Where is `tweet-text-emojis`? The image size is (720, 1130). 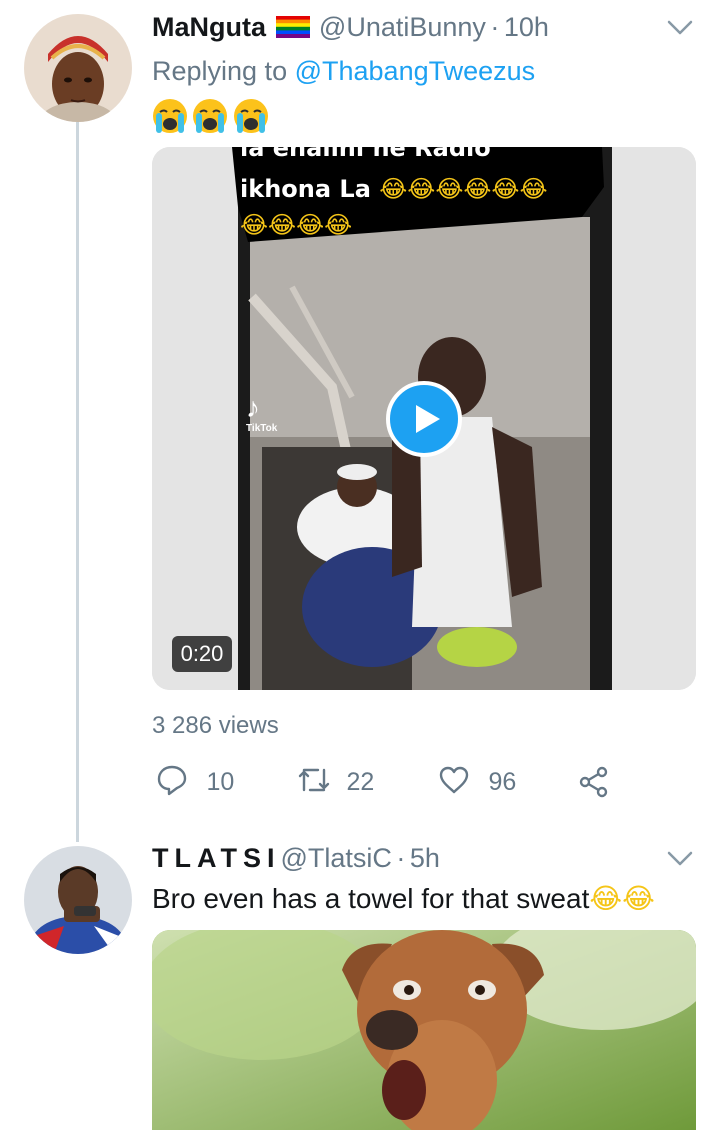
tweet-text-emojis is located at coordinates (210, 116).